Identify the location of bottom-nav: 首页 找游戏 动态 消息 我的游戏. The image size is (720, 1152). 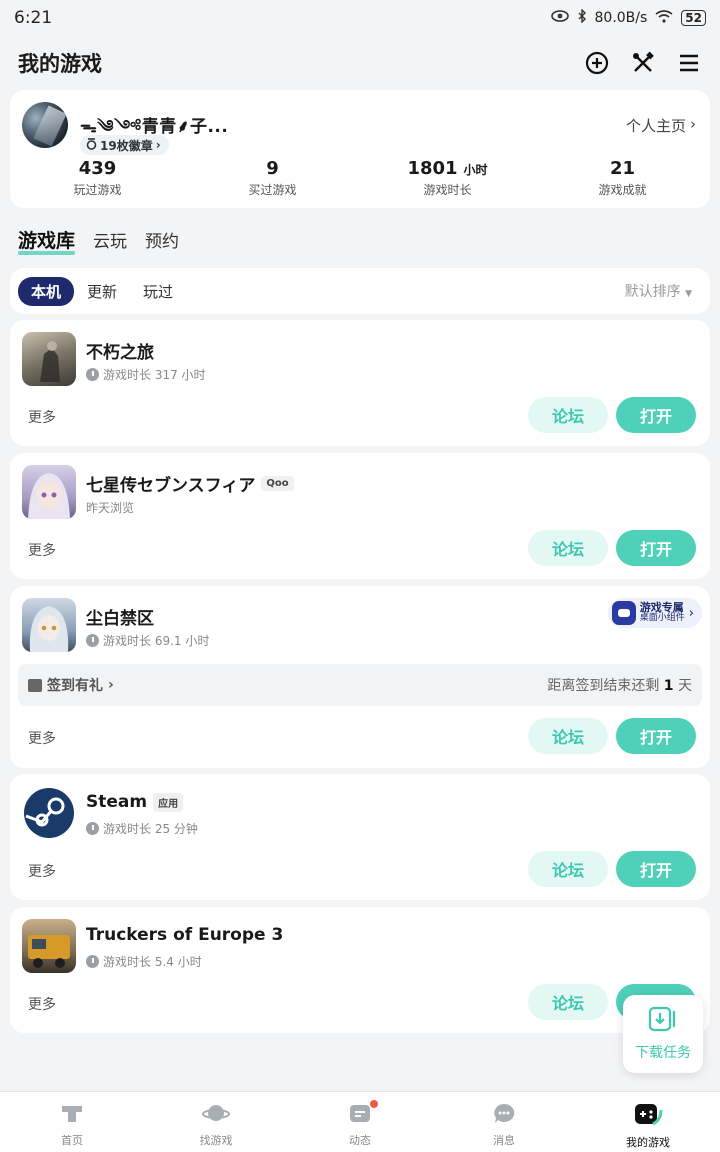
(360, 1121).